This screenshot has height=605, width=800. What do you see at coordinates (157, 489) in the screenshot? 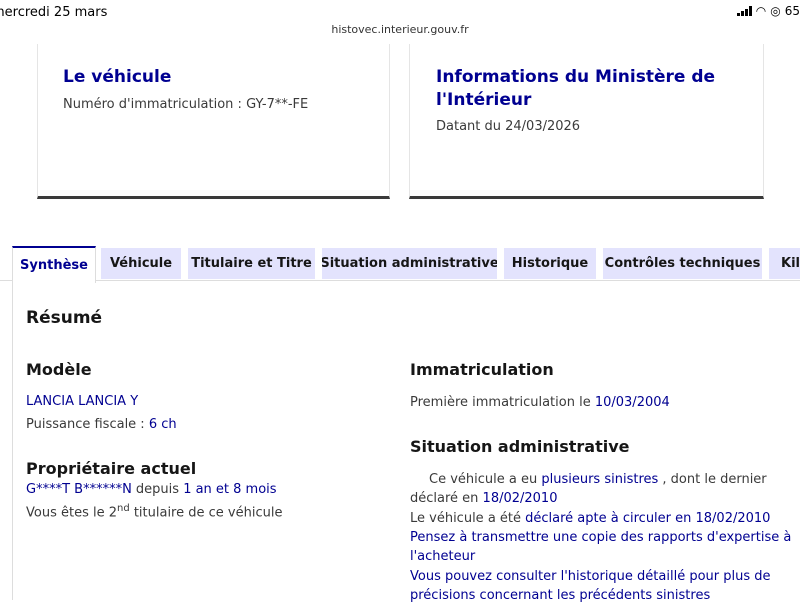
I see `owner-since-label: depuis` at bounding box center [157, 489].